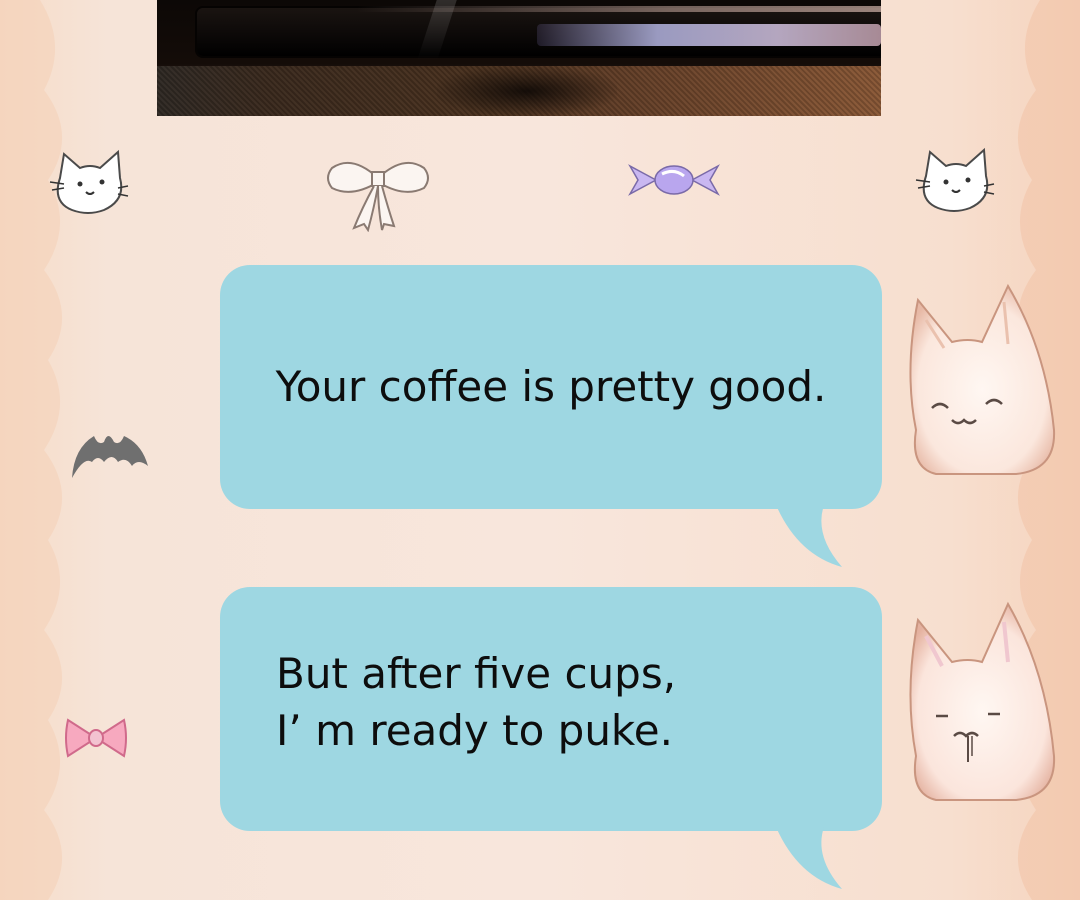 The height and width of the screenshot is (900, 1080). What do you see at coordinates (31, 450) in the screenshot?
I see `left-scalloped-border` at bounding box center [31, 450].